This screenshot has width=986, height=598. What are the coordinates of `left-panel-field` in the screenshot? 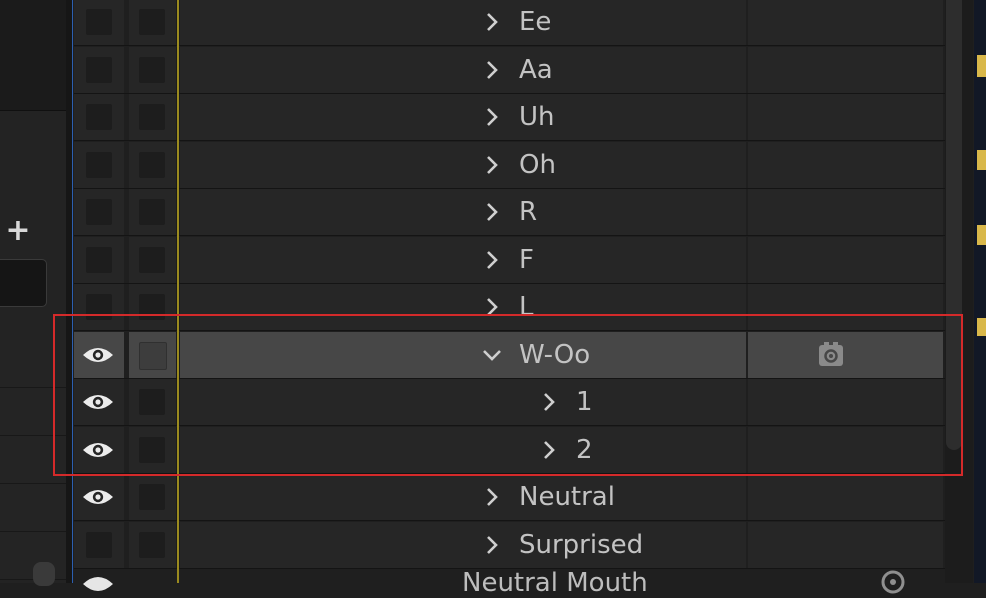 It's located at (23, 283).